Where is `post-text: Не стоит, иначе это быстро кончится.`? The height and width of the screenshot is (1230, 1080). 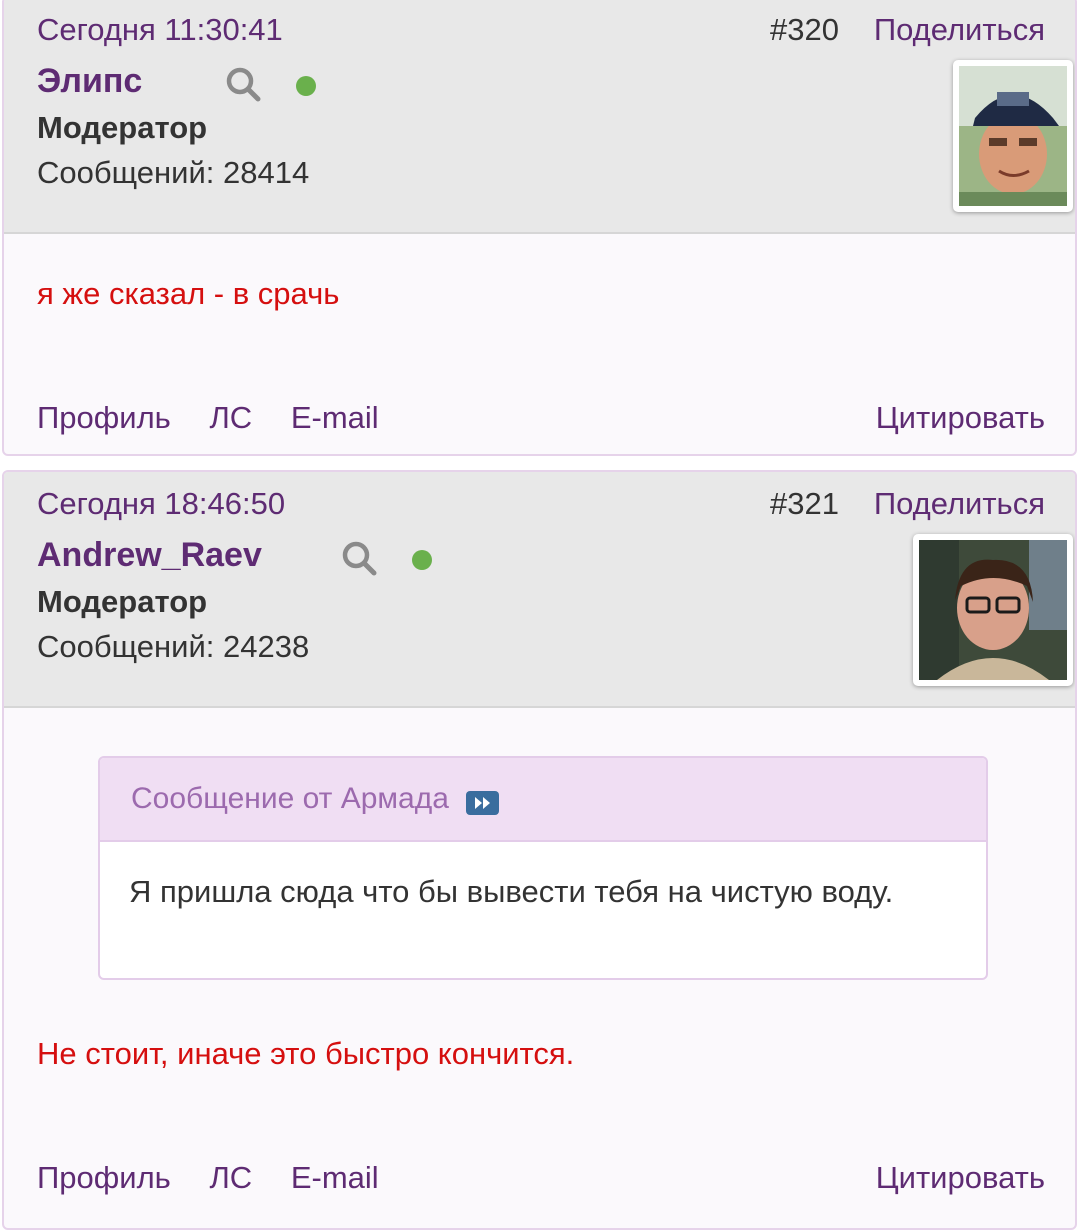 post-text: Не стоит, иначе это быстро кончится. is located at coordinates (306, 1053).